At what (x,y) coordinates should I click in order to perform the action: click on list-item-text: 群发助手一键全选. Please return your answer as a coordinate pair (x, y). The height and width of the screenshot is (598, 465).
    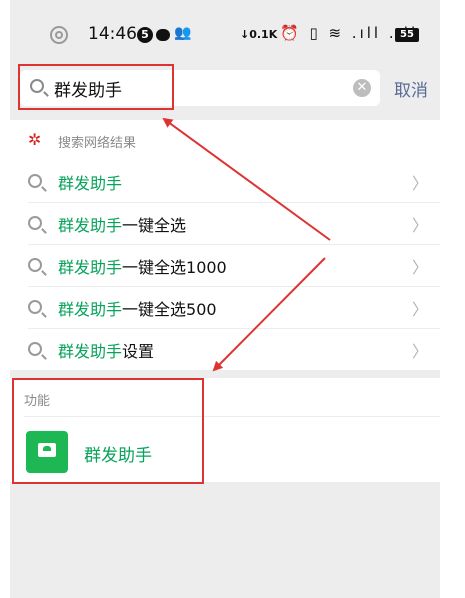
    Looking at the image, I should click on (122, 225).